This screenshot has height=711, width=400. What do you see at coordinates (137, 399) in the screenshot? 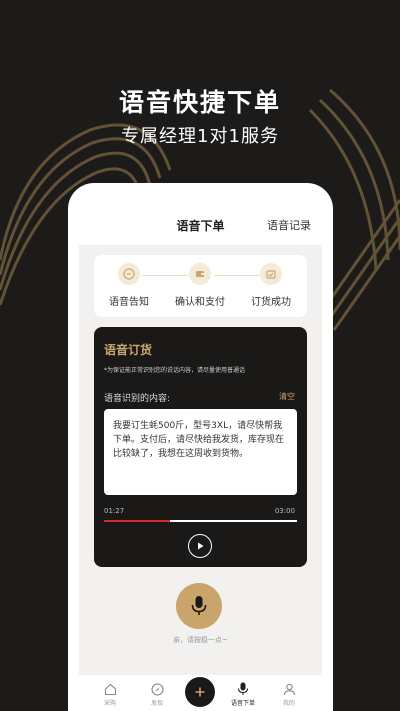
I see `recognized-content-label: 语音识别的内容:` at bounding box center [137, 399].